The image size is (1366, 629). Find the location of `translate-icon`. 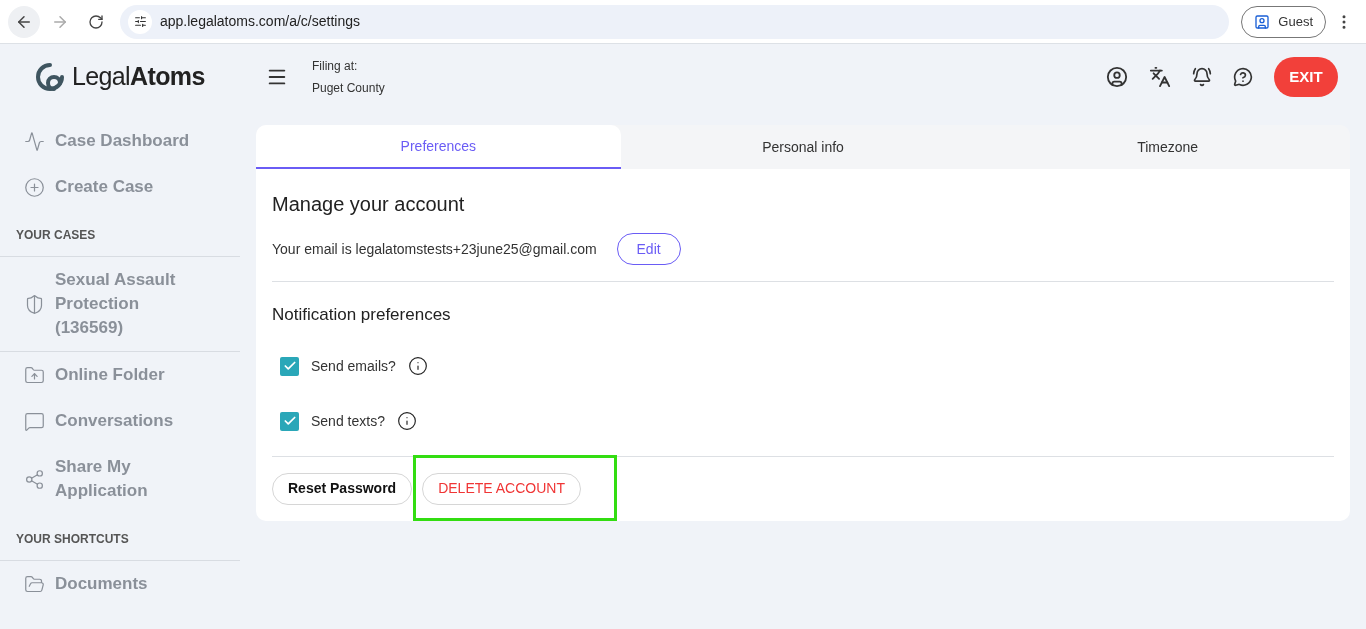

translate-icon is located at coordinates (1160, 77).